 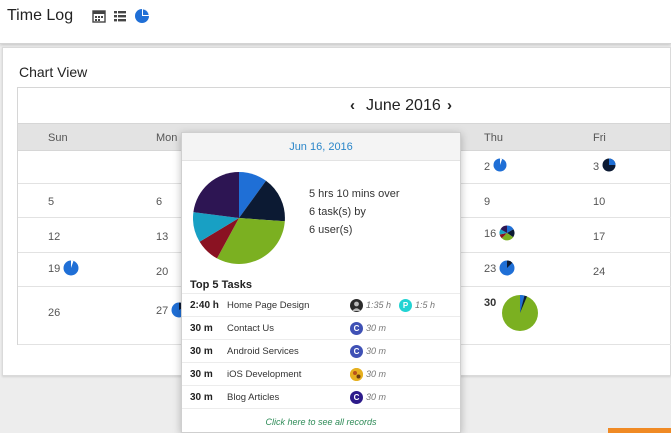 I want to click on task-name: iOS Development, so click(x=264, y=374).